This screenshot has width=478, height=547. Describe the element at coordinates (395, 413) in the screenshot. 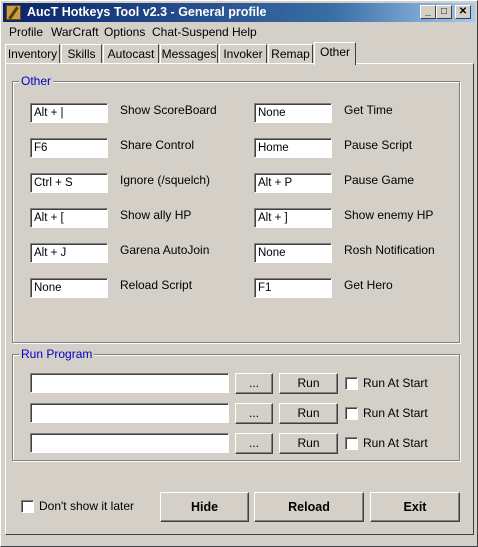

I see `run-at-start-label-2: Run At Start` at that location.